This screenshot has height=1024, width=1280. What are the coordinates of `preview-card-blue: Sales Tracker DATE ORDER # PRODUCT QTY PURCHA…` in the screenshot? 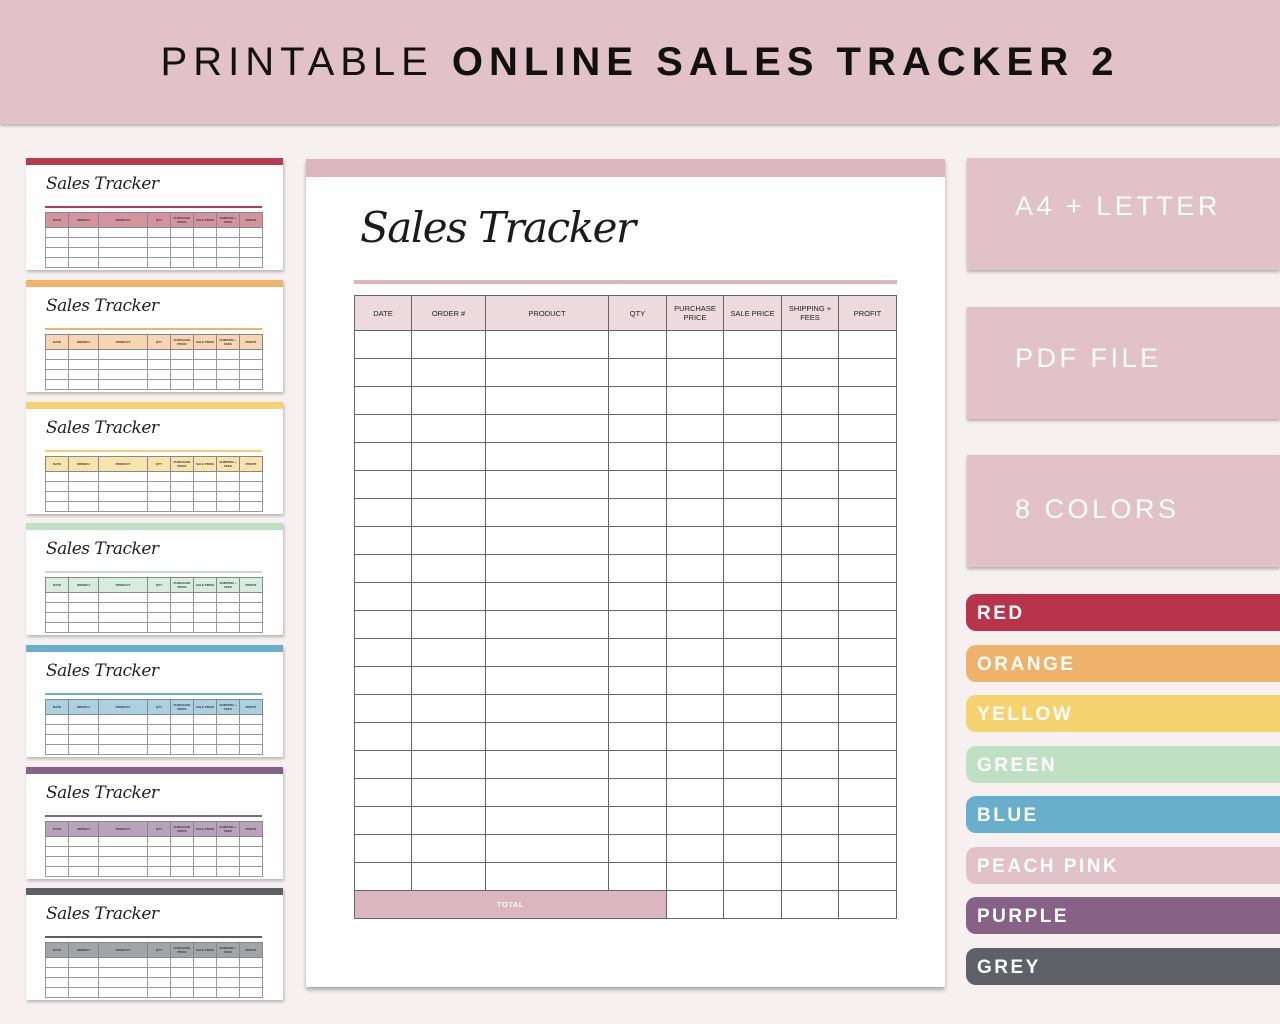 It's located at (154, 701).